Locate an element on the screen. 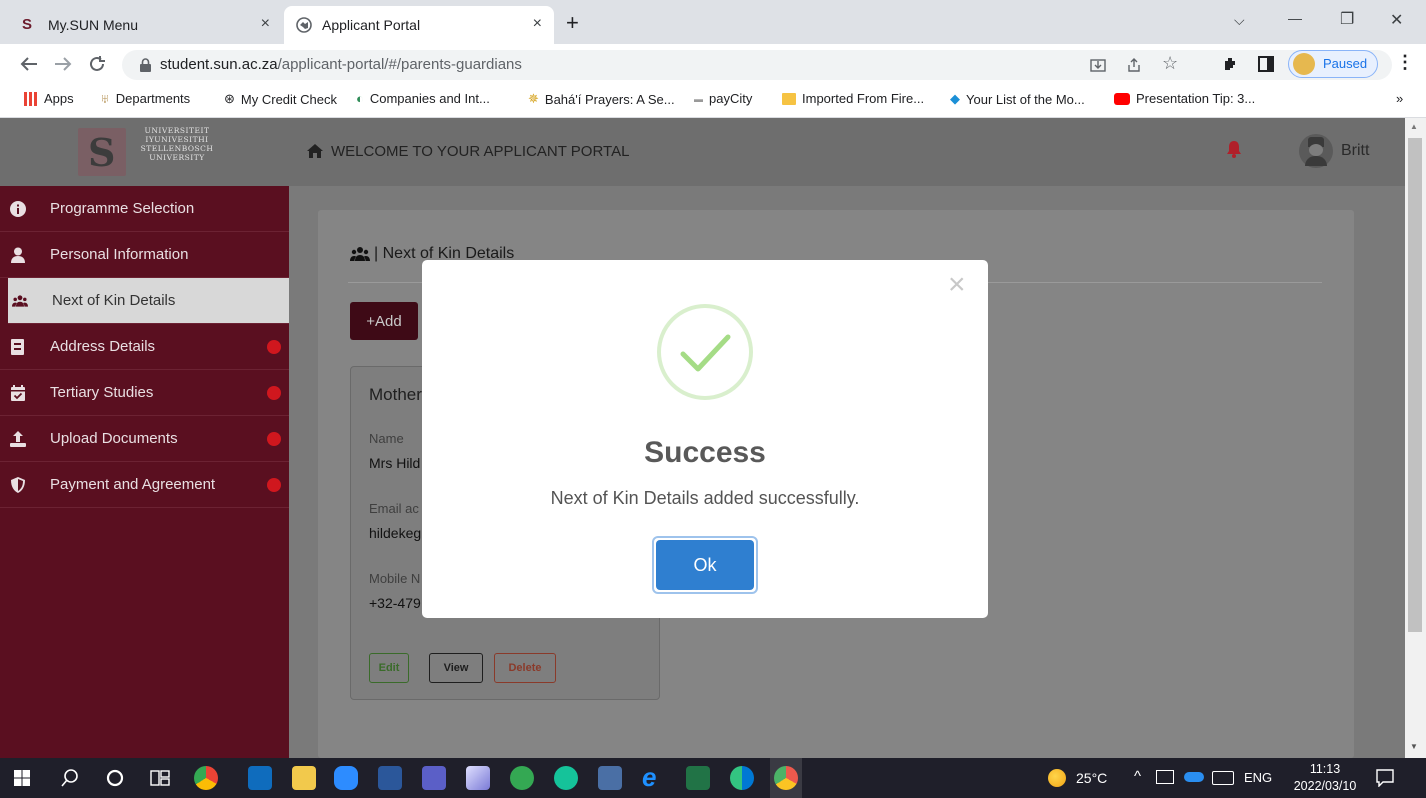 This screenshot has width=1426, height=798. edge-taskbar-icon is located at coordinates (742, 778).